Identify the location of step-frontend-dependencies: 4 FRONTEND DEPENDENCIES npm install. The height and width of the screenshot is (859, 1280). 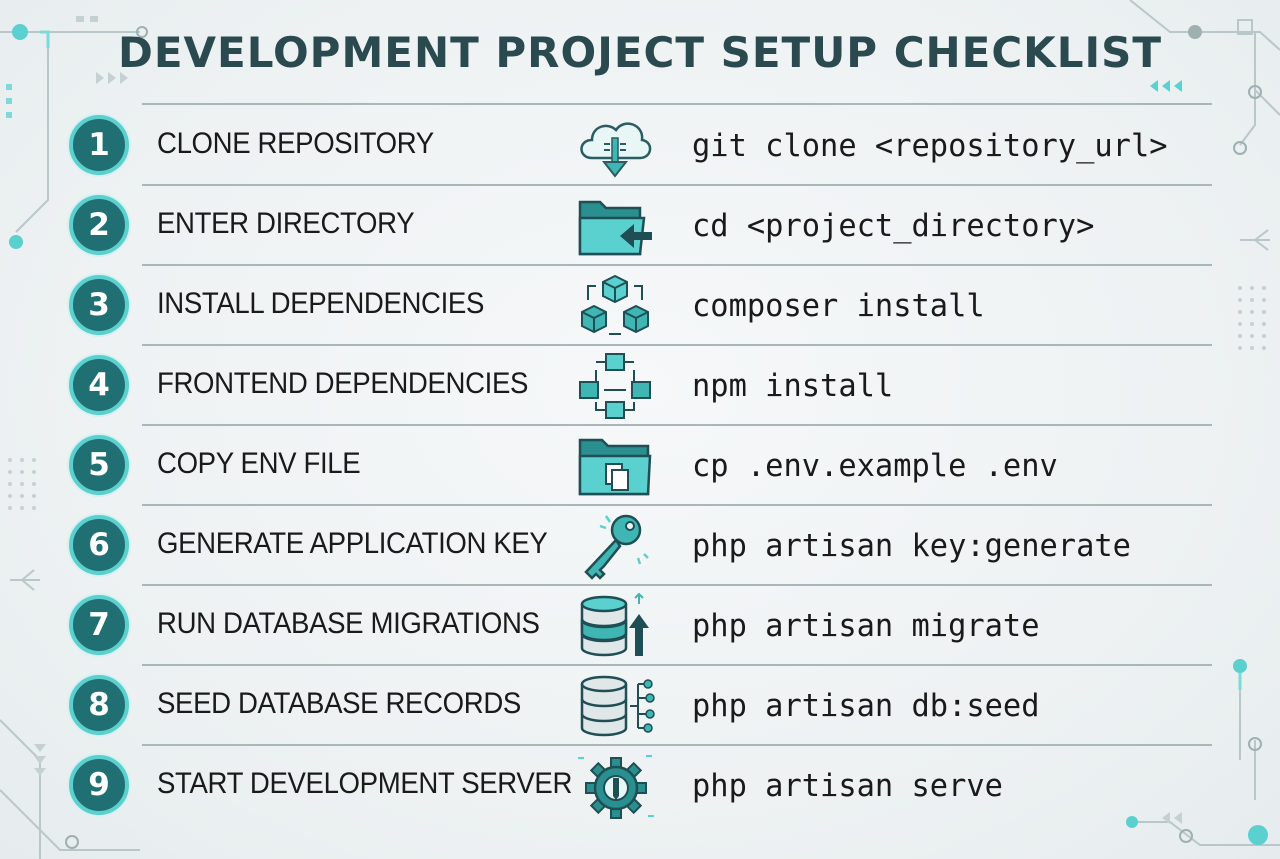
(640, 386).